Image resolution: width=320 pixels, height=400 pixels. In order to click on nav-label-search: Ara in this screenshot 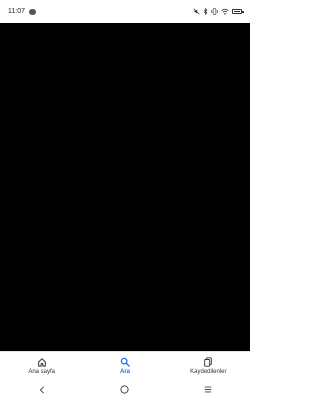, I will do `click(124, 371)`.